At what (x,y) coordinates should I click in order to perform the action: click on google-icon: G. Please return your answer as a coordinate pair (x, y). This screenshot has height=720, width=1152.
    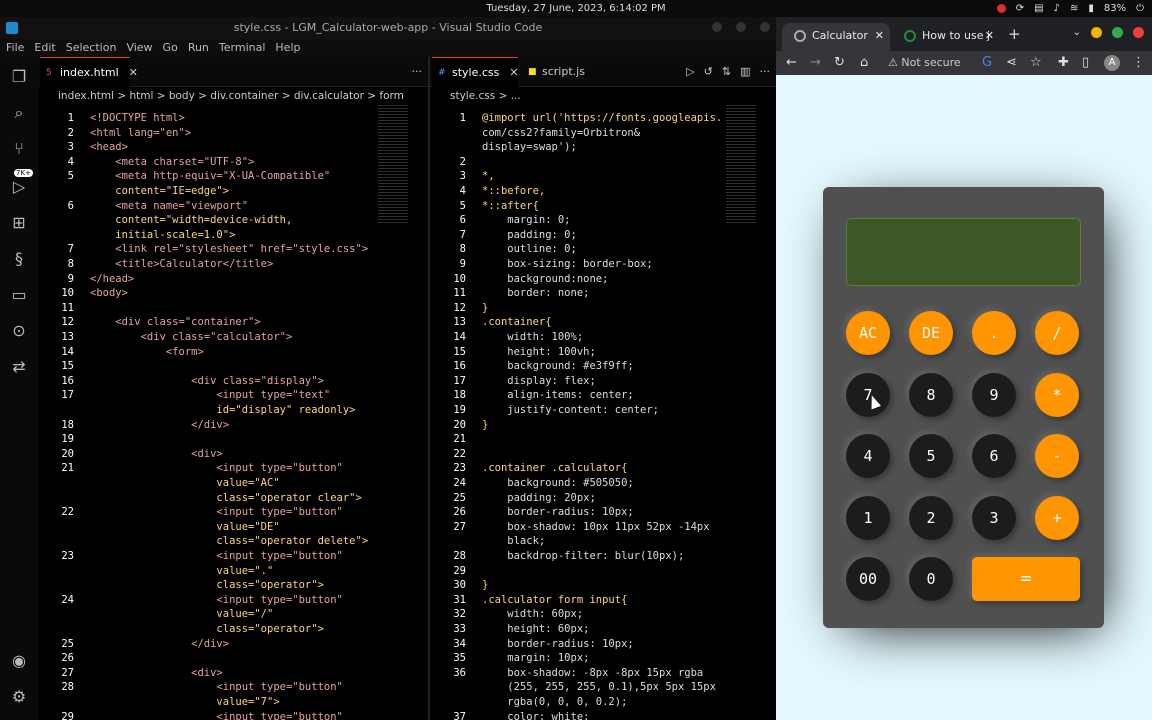
    Looking at the image, I should click on (987, 63).